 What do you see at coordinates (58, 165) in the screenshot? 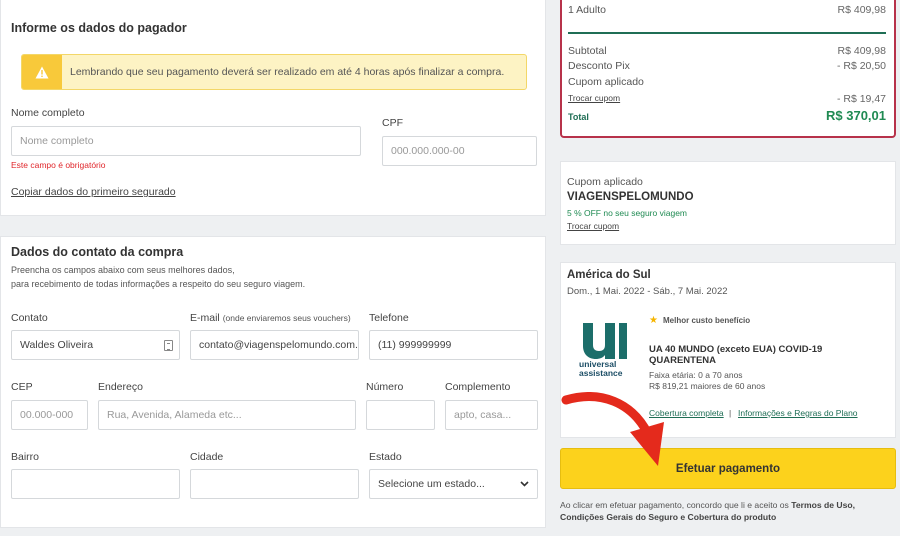
I see `name-error: Este campo é obrigatório` at bounding box center [58, 165].